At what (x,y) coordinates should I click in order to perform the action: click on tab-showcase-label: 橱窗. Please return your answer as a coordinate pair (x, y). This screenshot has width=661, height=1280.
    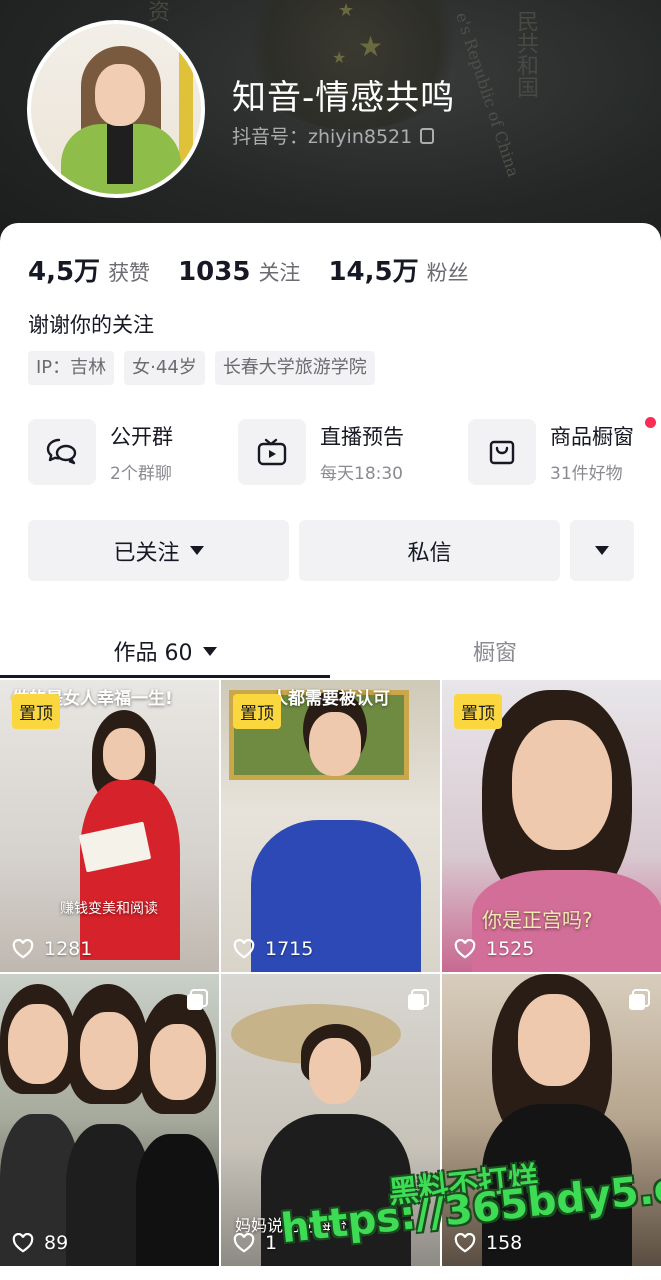
    Looking at the image, I should click on (494, 653).